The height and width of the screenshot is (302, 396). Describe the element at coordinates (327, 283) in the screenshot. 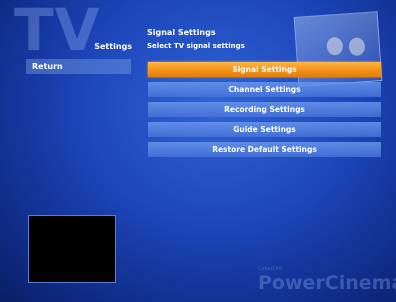

I see `brand-logo: PowerCinema` at that location.